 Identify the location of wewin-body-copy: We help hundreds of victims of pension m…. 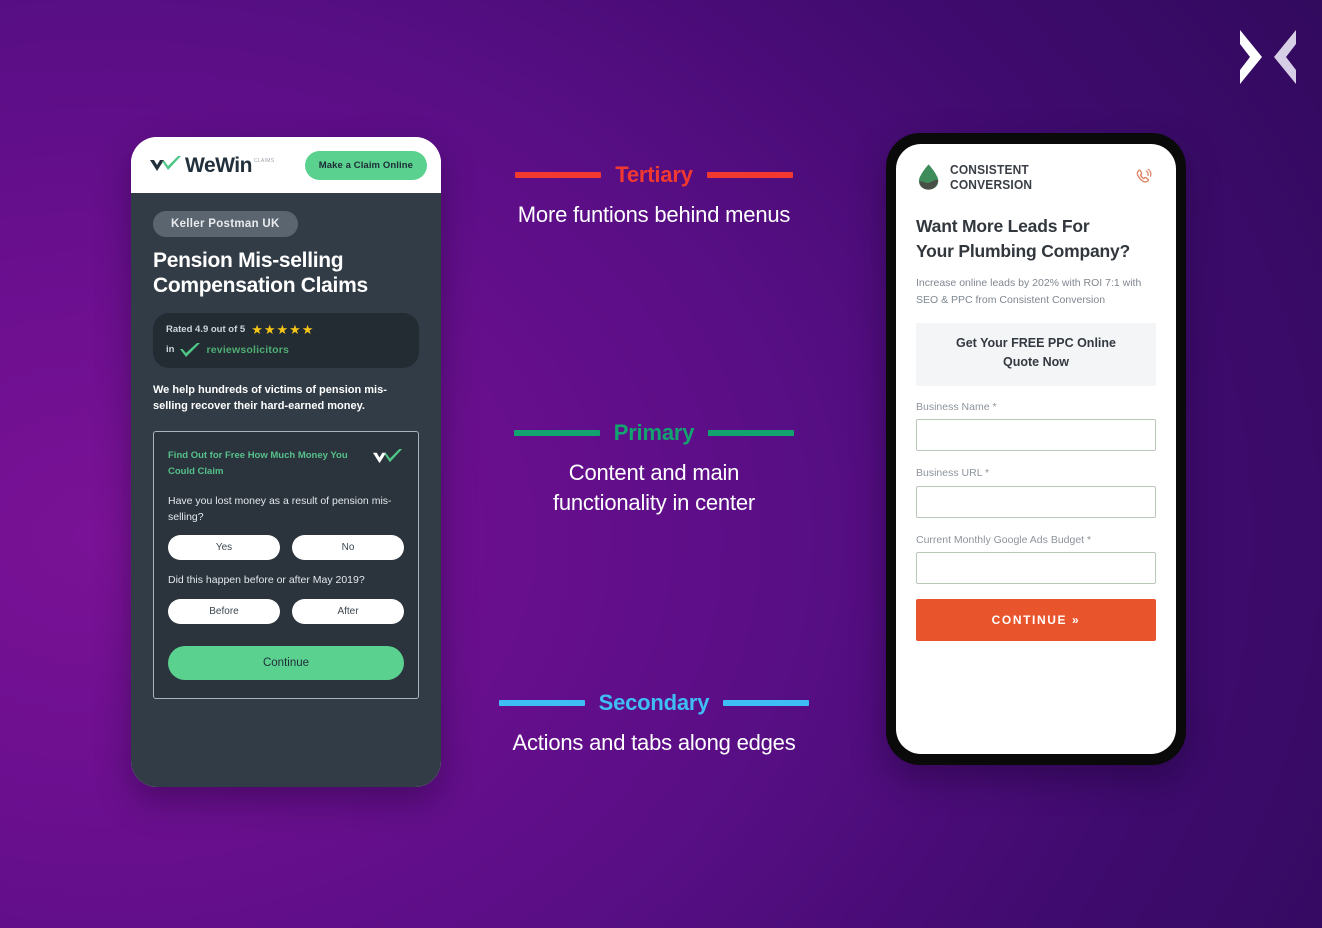
(270, 398).